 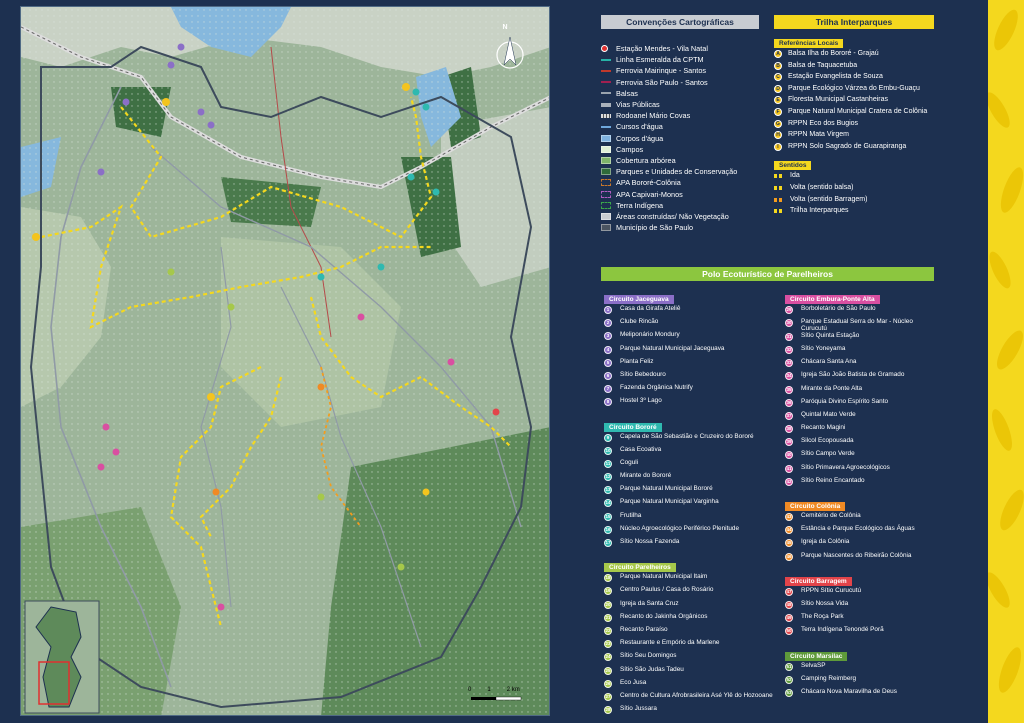 I want to click on circuit-title: Circuito Colônia, so click(x=815, y=507).